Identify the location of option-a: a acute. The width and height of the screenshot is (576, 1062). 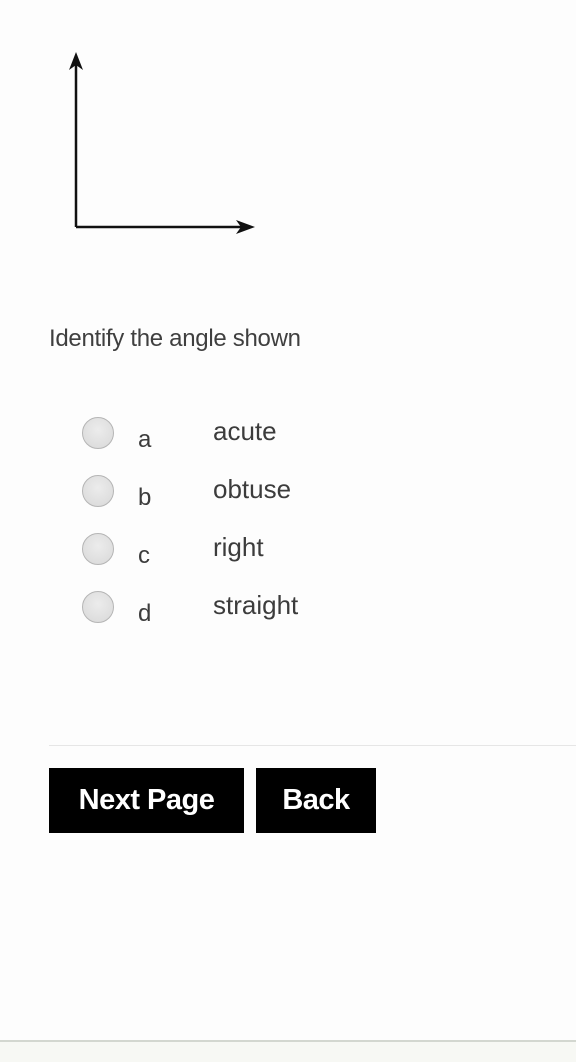
(232, 445).